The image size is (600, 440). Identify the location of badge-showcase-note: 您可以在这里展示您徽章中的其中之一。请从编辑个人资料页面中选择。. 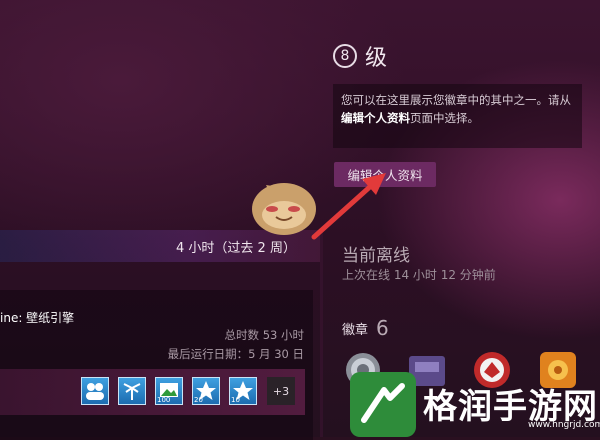
(457, 116).